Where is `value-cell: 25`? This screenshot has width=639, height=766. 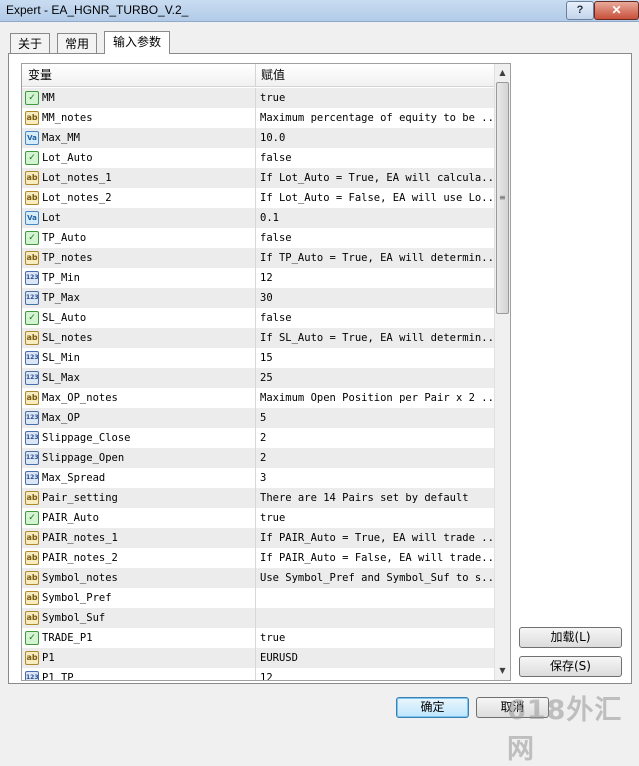 value-cell: 25 is located at coordinates (375, 378).